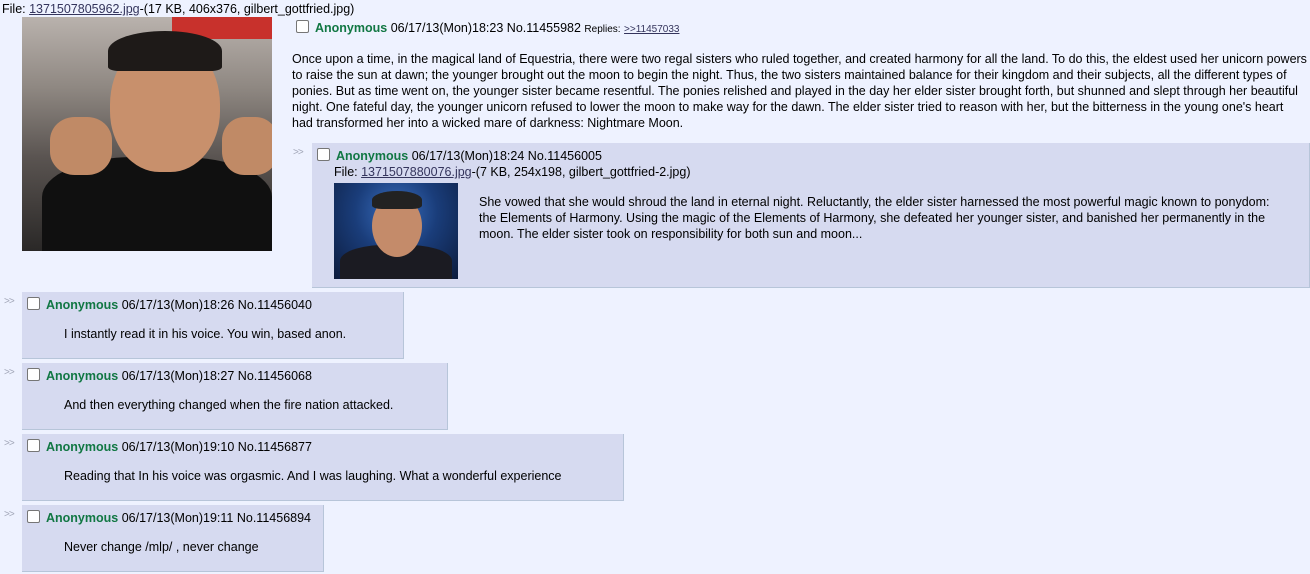  I want to click on reply-datetime: 06/17/13(Mon)18:26, so click(178, 305).